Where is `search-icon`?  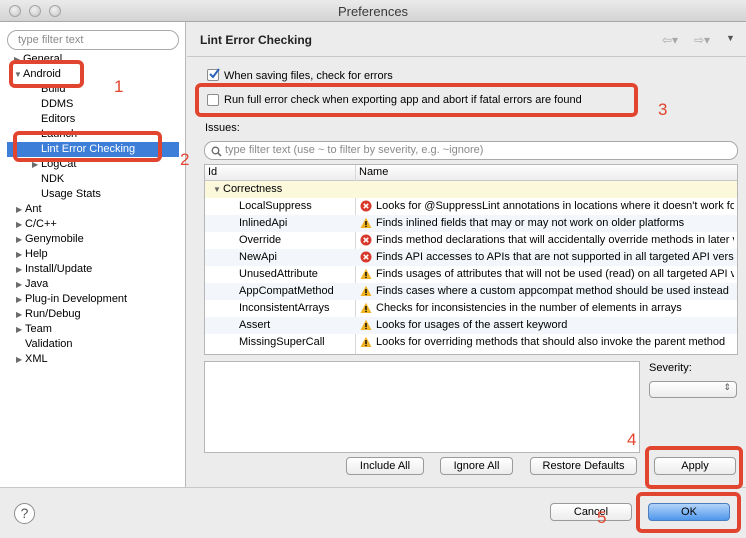
search-icon is located at coordinates (216, 151).